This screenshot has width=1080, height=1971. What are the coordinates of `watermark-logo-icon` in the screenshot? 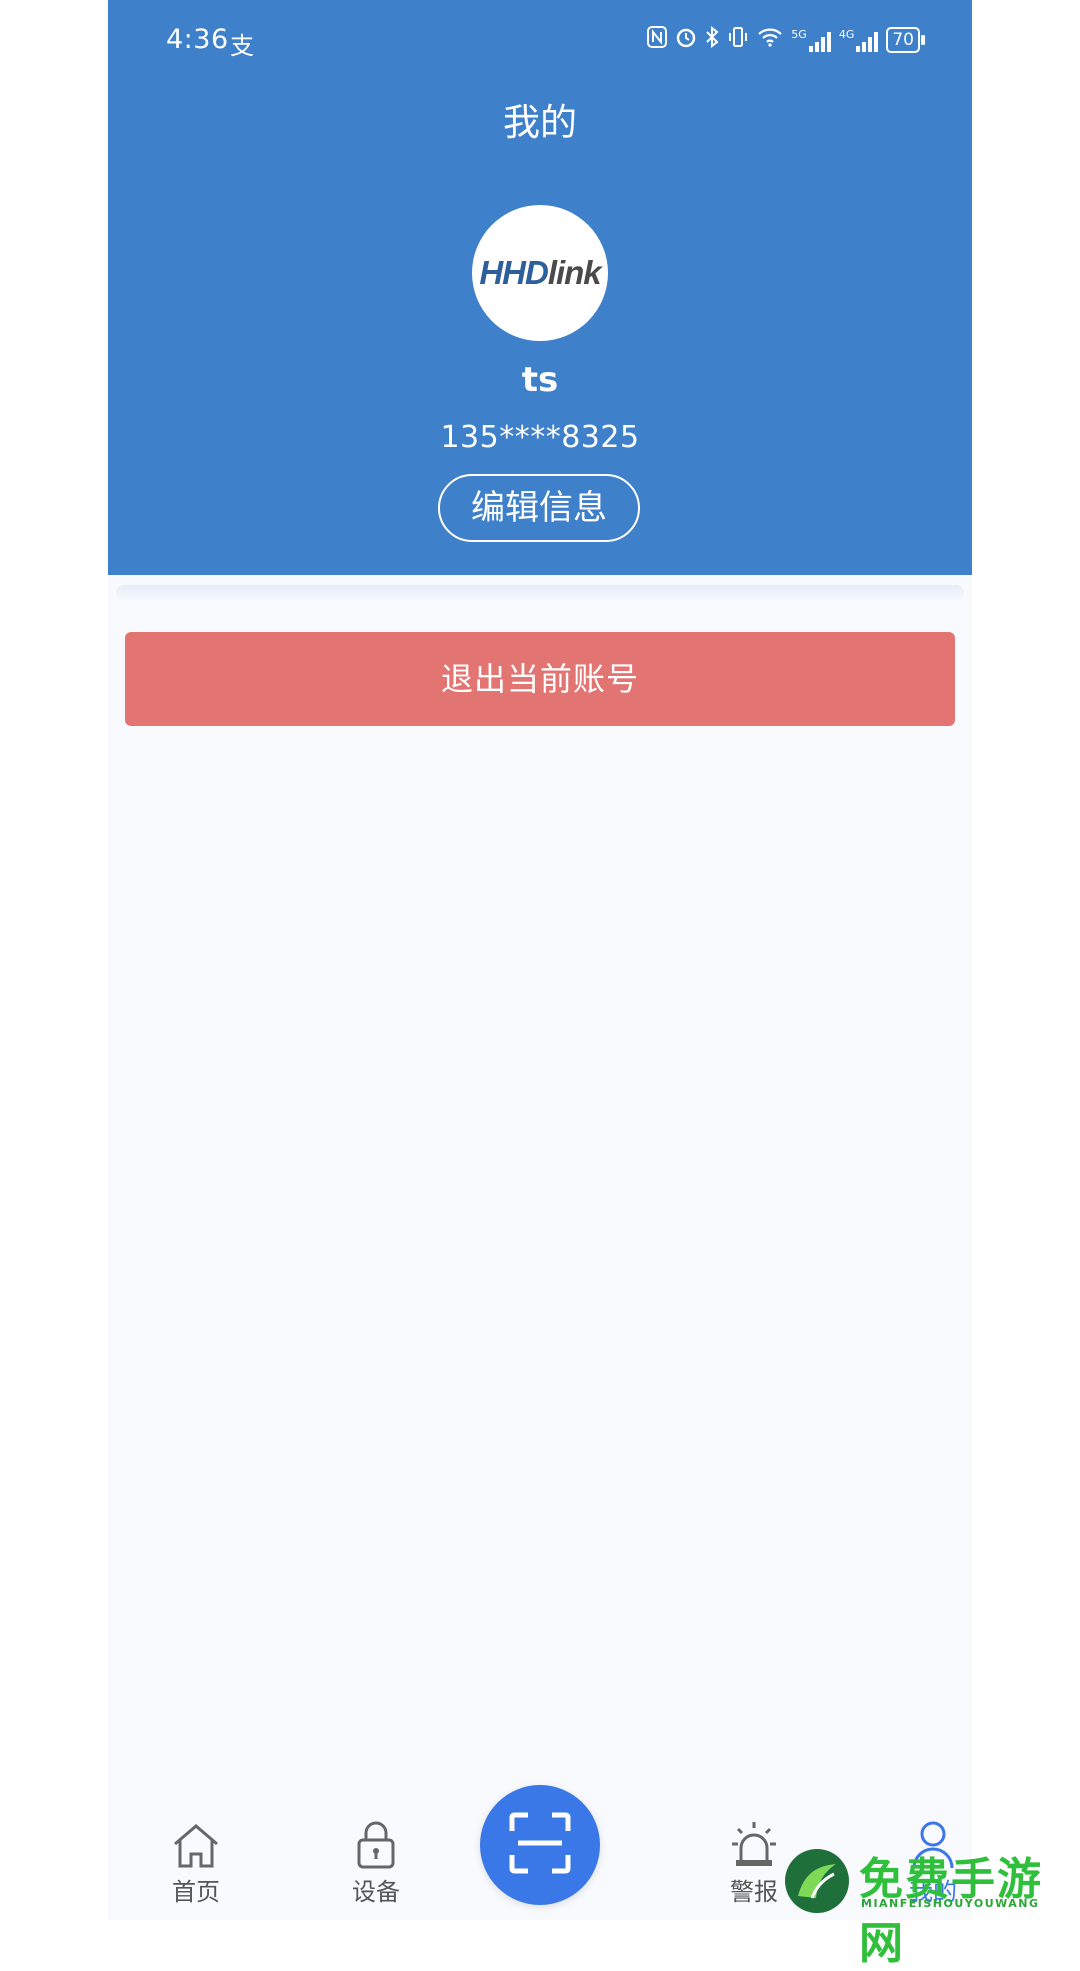 It's located at (817, 1881).